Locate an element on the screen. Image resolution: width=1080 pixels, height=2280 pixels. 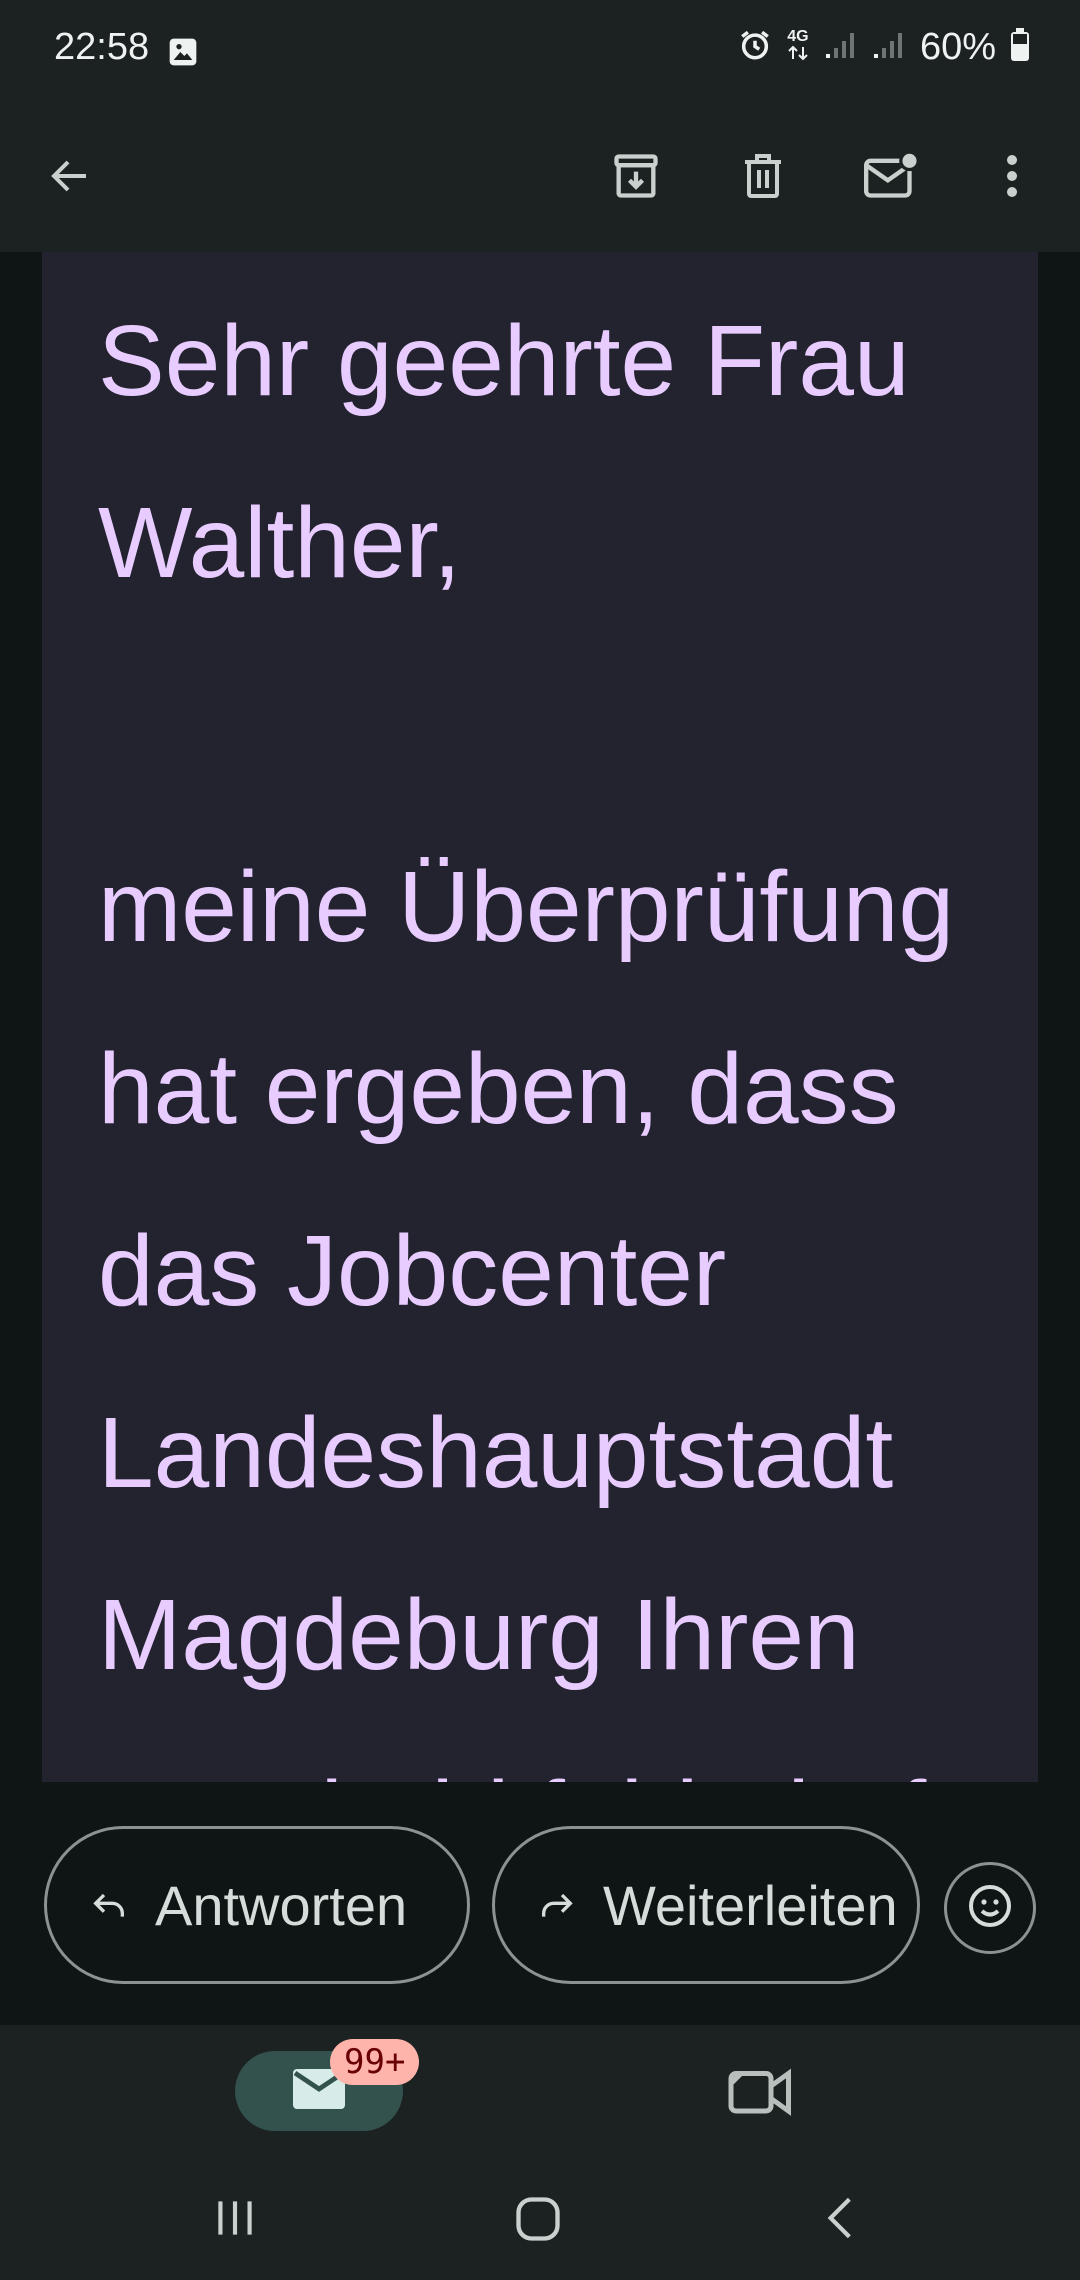
home-icon is located at coordinates (538, 2221).